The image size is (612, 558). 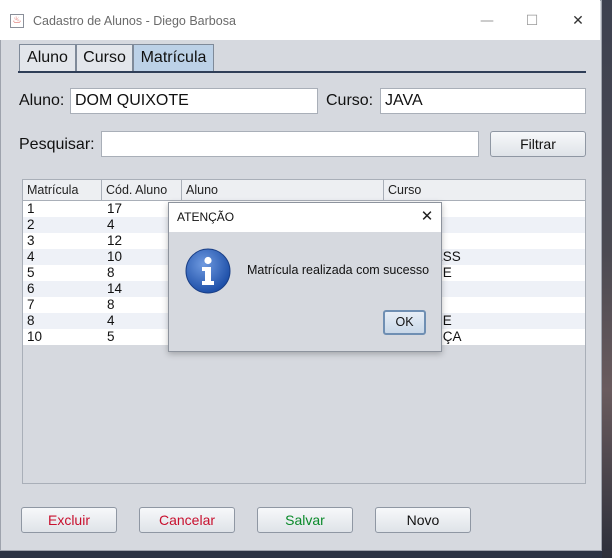 I want to click on cell-matricula: 1, so click(x=31, y=208).